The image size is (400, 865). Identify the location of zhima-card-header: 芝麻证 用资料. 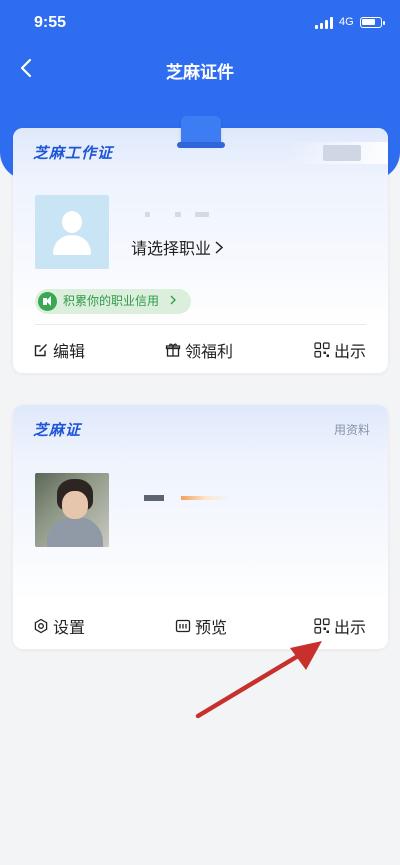
(200, 430).